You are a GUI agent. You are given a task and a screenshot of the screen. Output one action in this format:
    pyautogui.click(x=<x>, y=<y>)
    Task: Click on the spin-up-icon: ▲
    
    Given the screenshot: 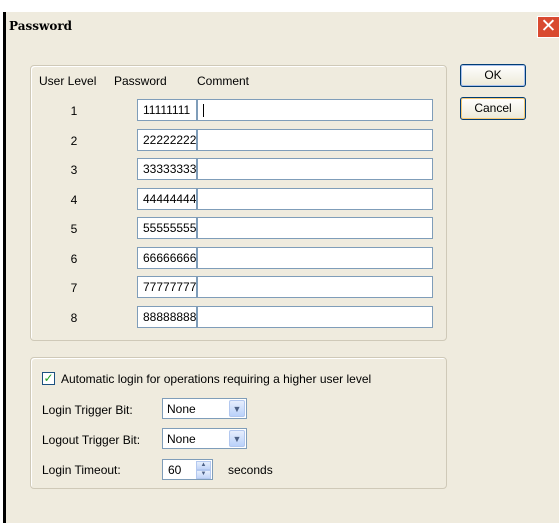 What is the action you would take?
    pyautogui.click(x=203, y=465)
    